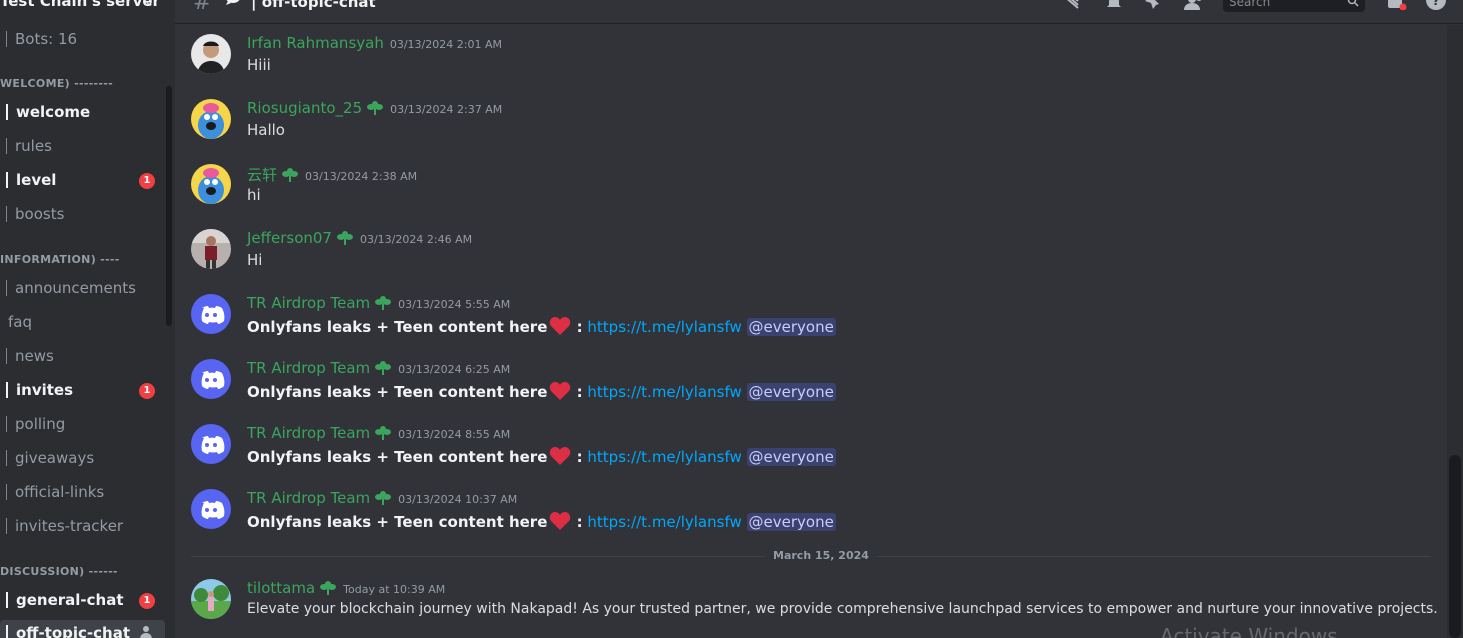  I want to click on bots-count: Bots: 16, so click(82, 39).